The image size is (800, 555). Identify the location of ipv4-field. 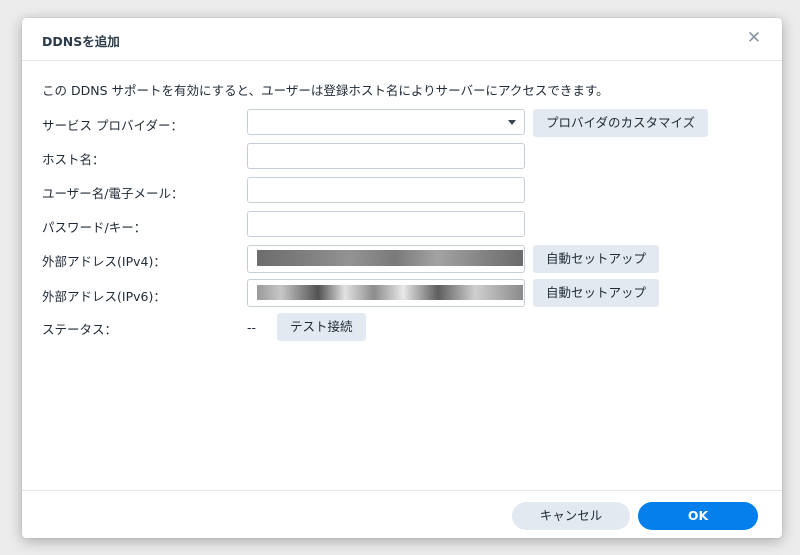
(386, 259).